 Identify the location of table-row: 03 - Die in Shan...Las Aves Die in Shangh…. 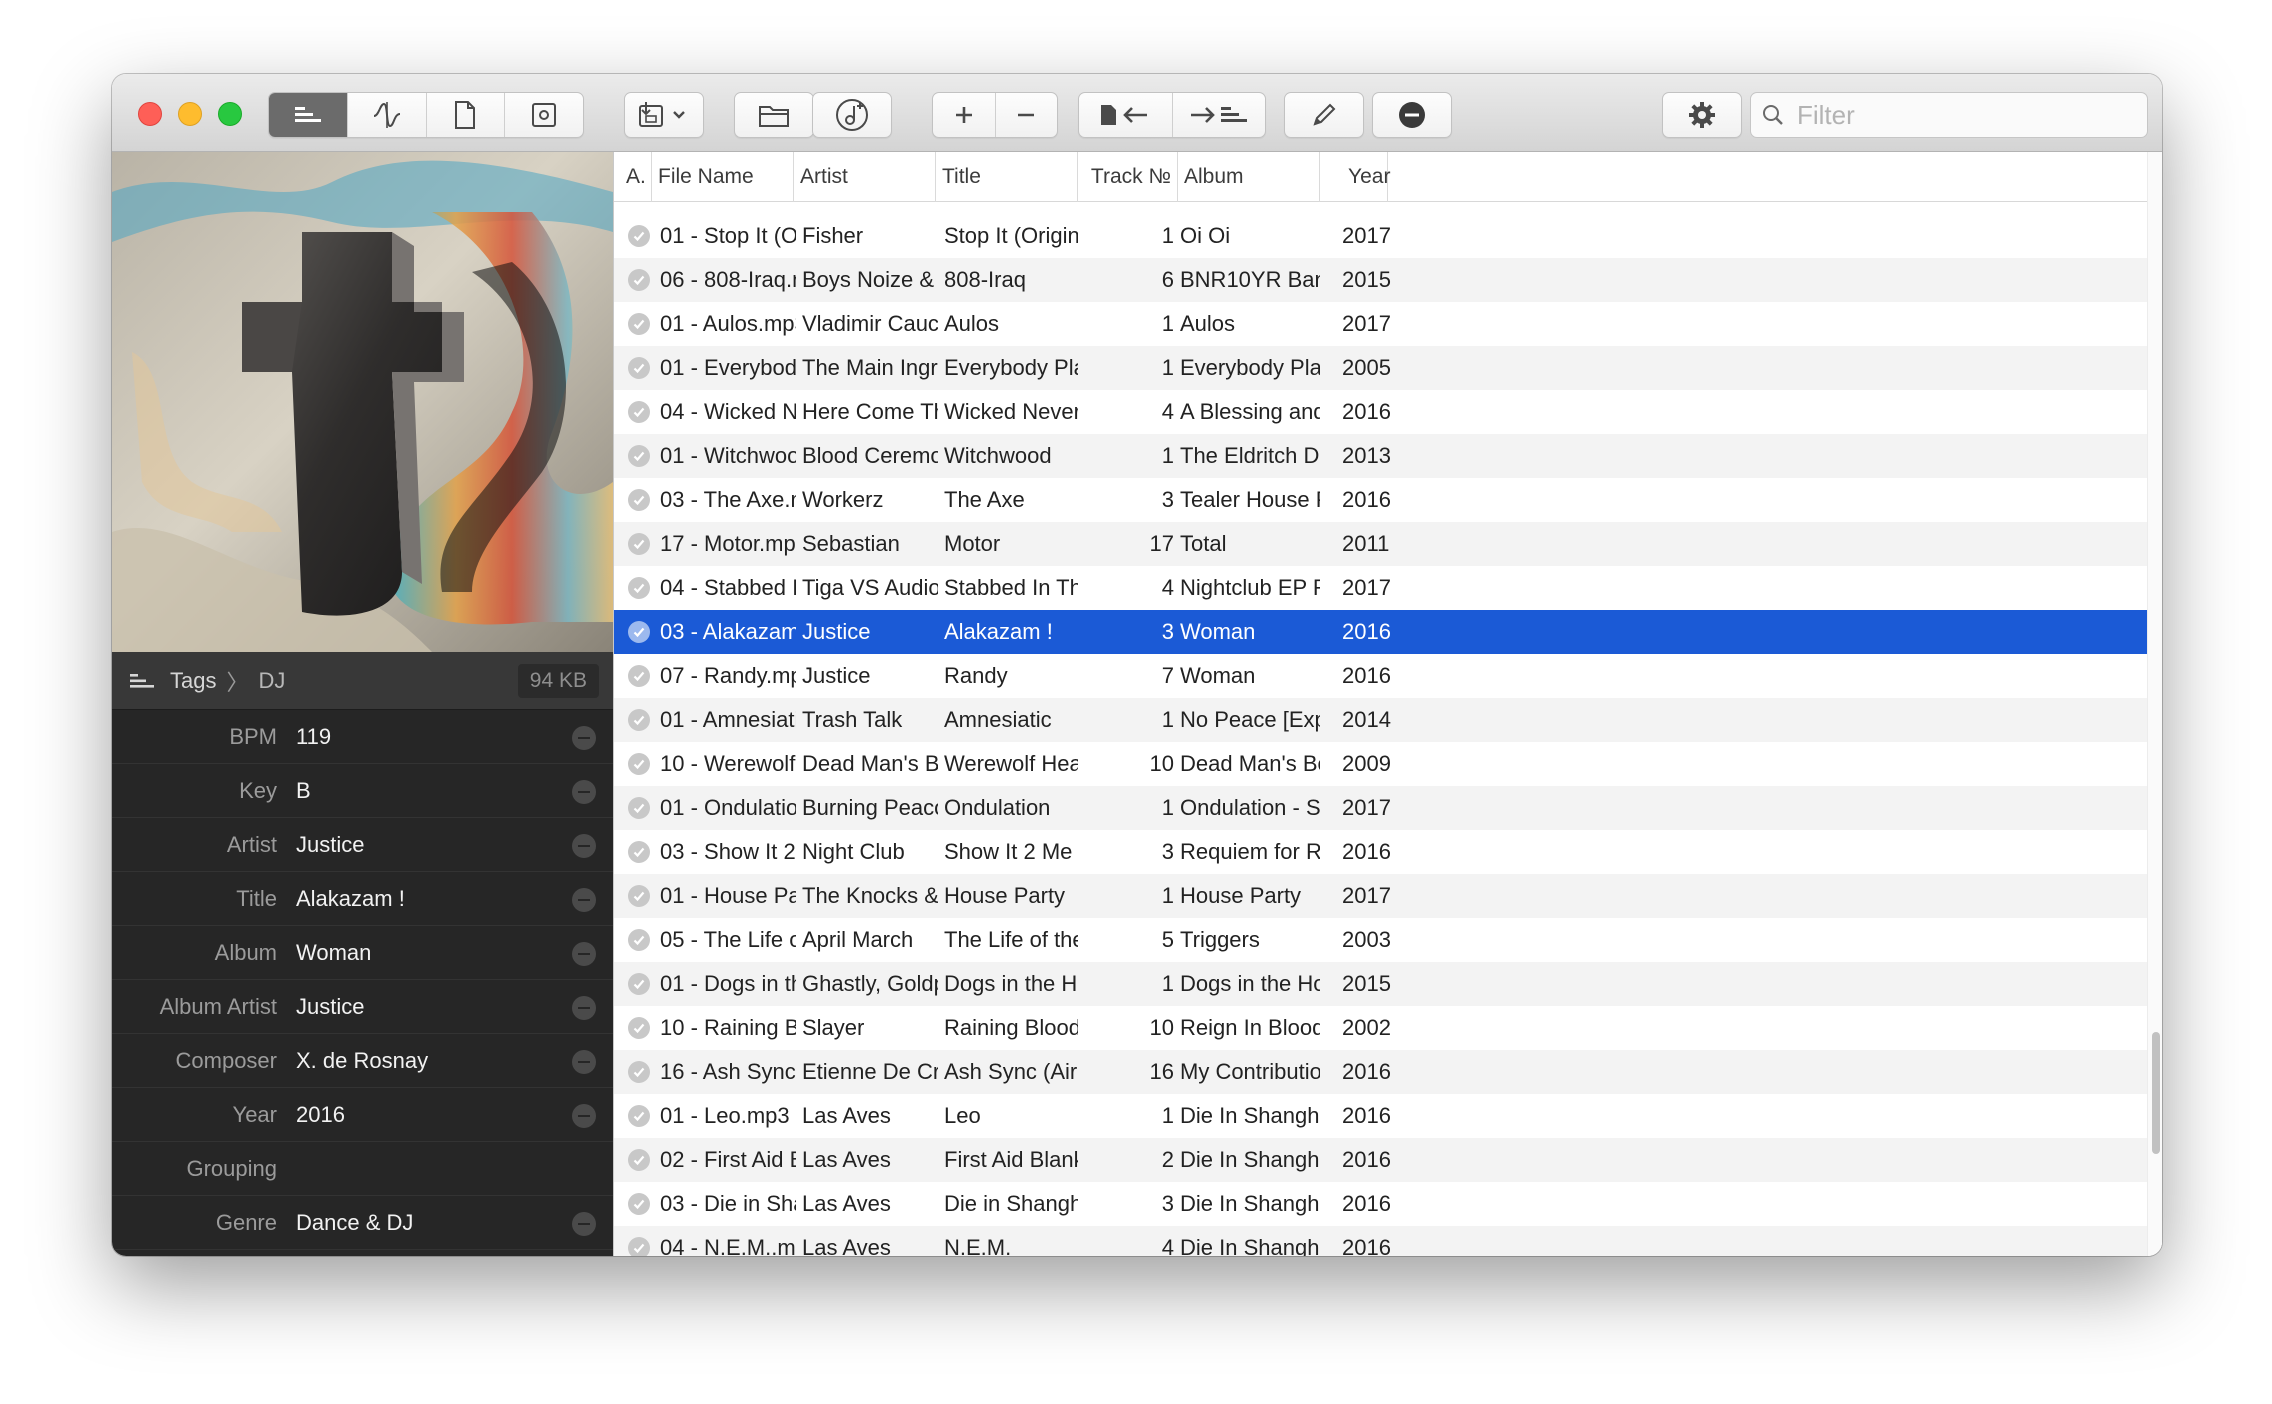
(1380, 1204).